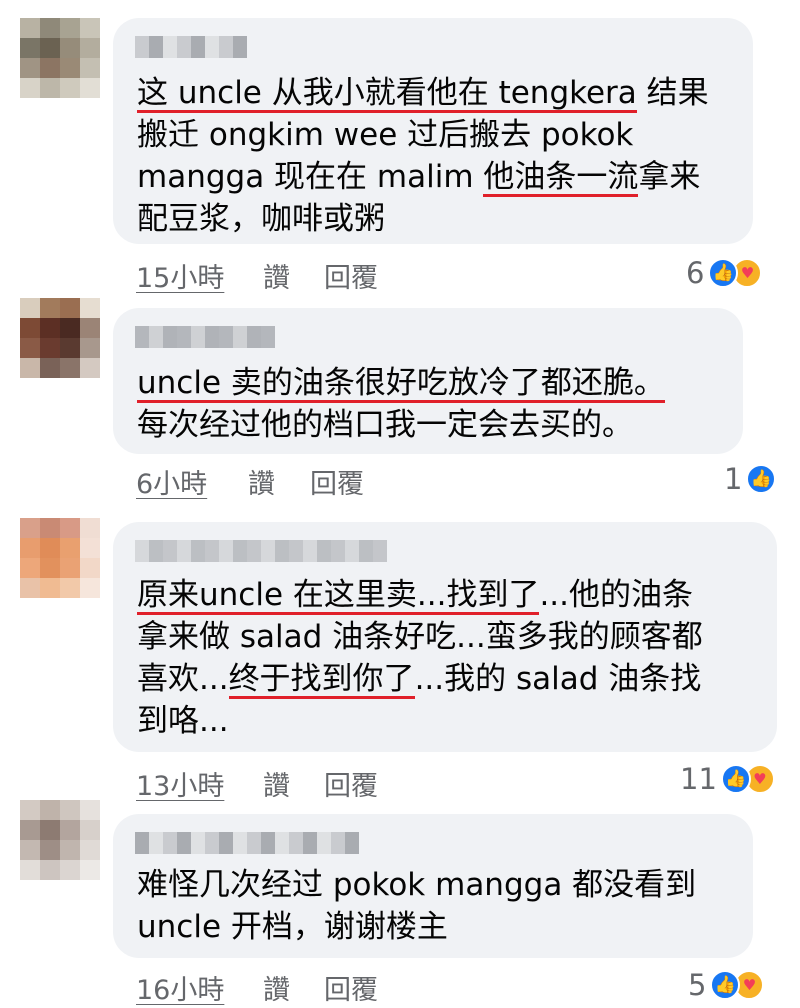  I want to click on reaction-summary: 6 👍 ♥, so click(724, 273).